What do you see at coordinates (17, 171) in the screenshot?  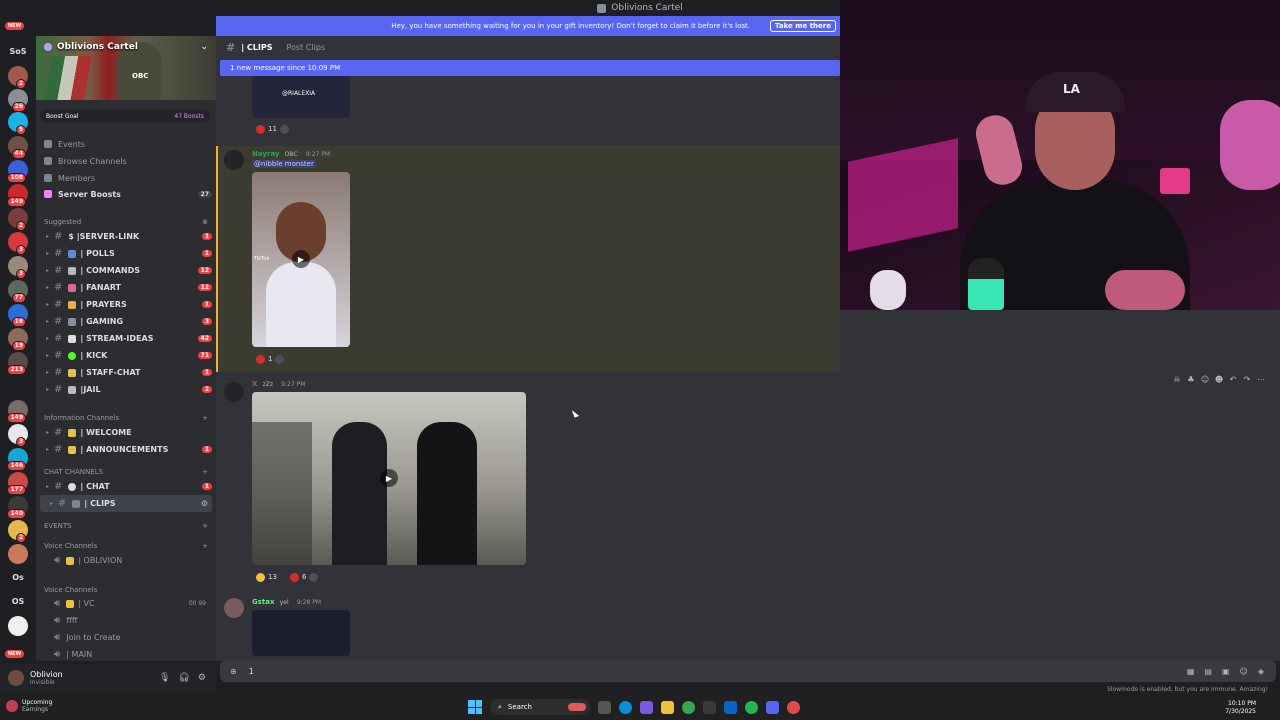 I see `server-icon: 108` at bounding box center [17, 171].